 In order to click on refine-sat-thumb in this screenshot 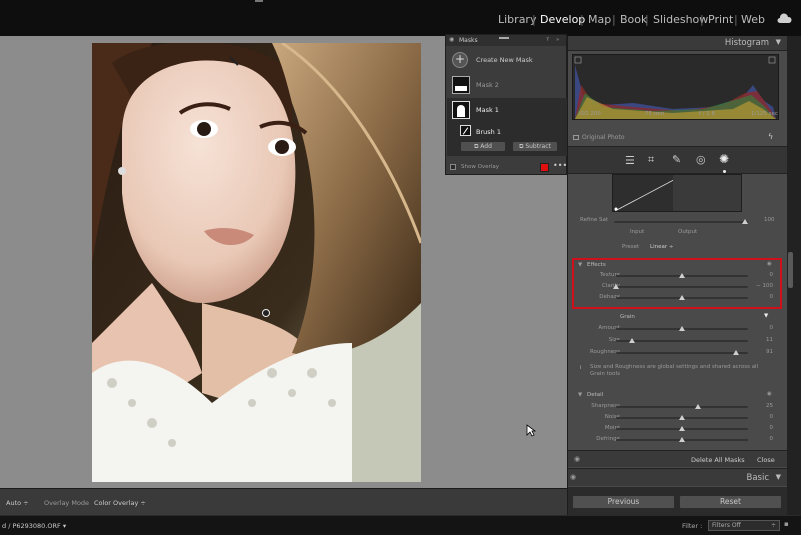, I will do `click(745, 221)`.